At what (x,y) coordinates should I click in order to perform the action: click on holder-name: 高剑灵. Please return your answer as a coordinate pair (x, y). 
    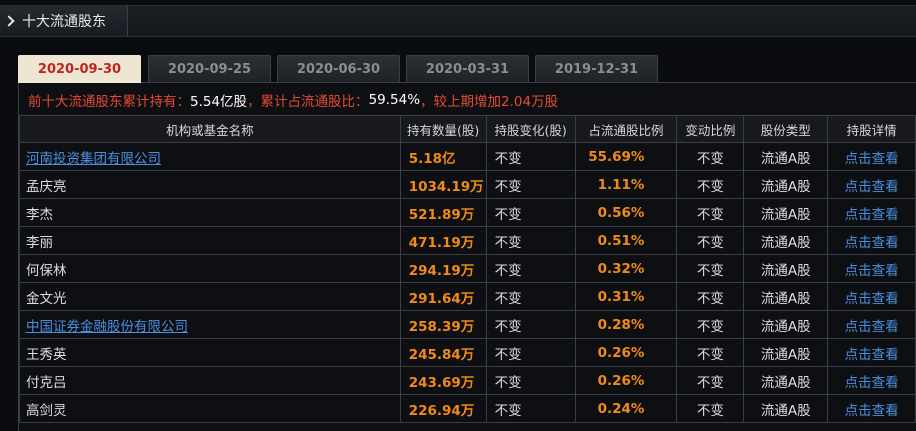
    Looking at the image, I should click on (210, 408).